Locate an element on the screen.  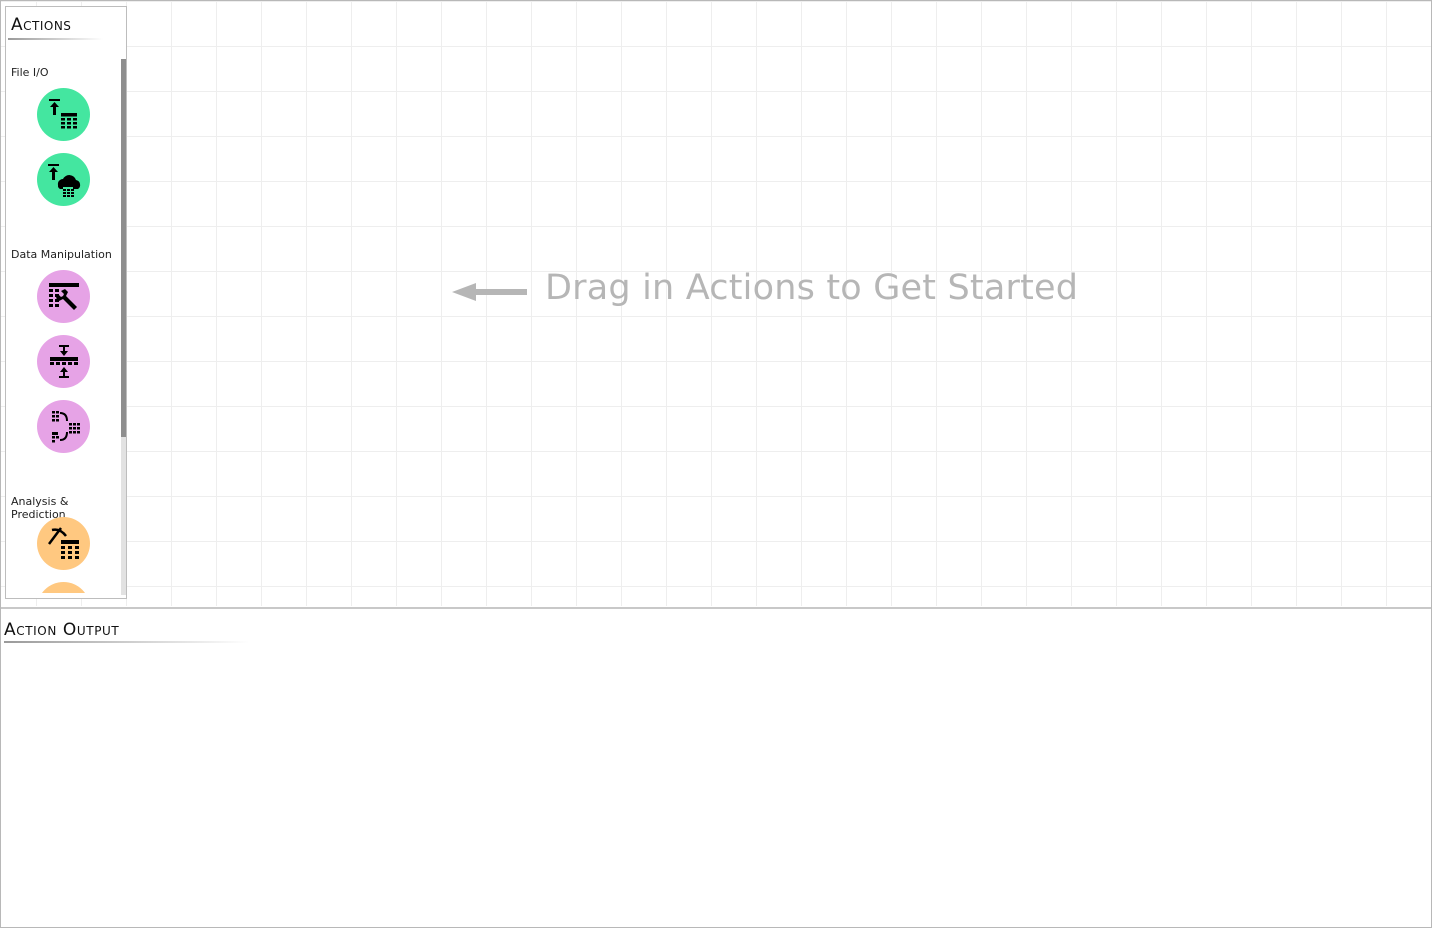
pickaxe-table-icon is located at coordinates (63, 542).